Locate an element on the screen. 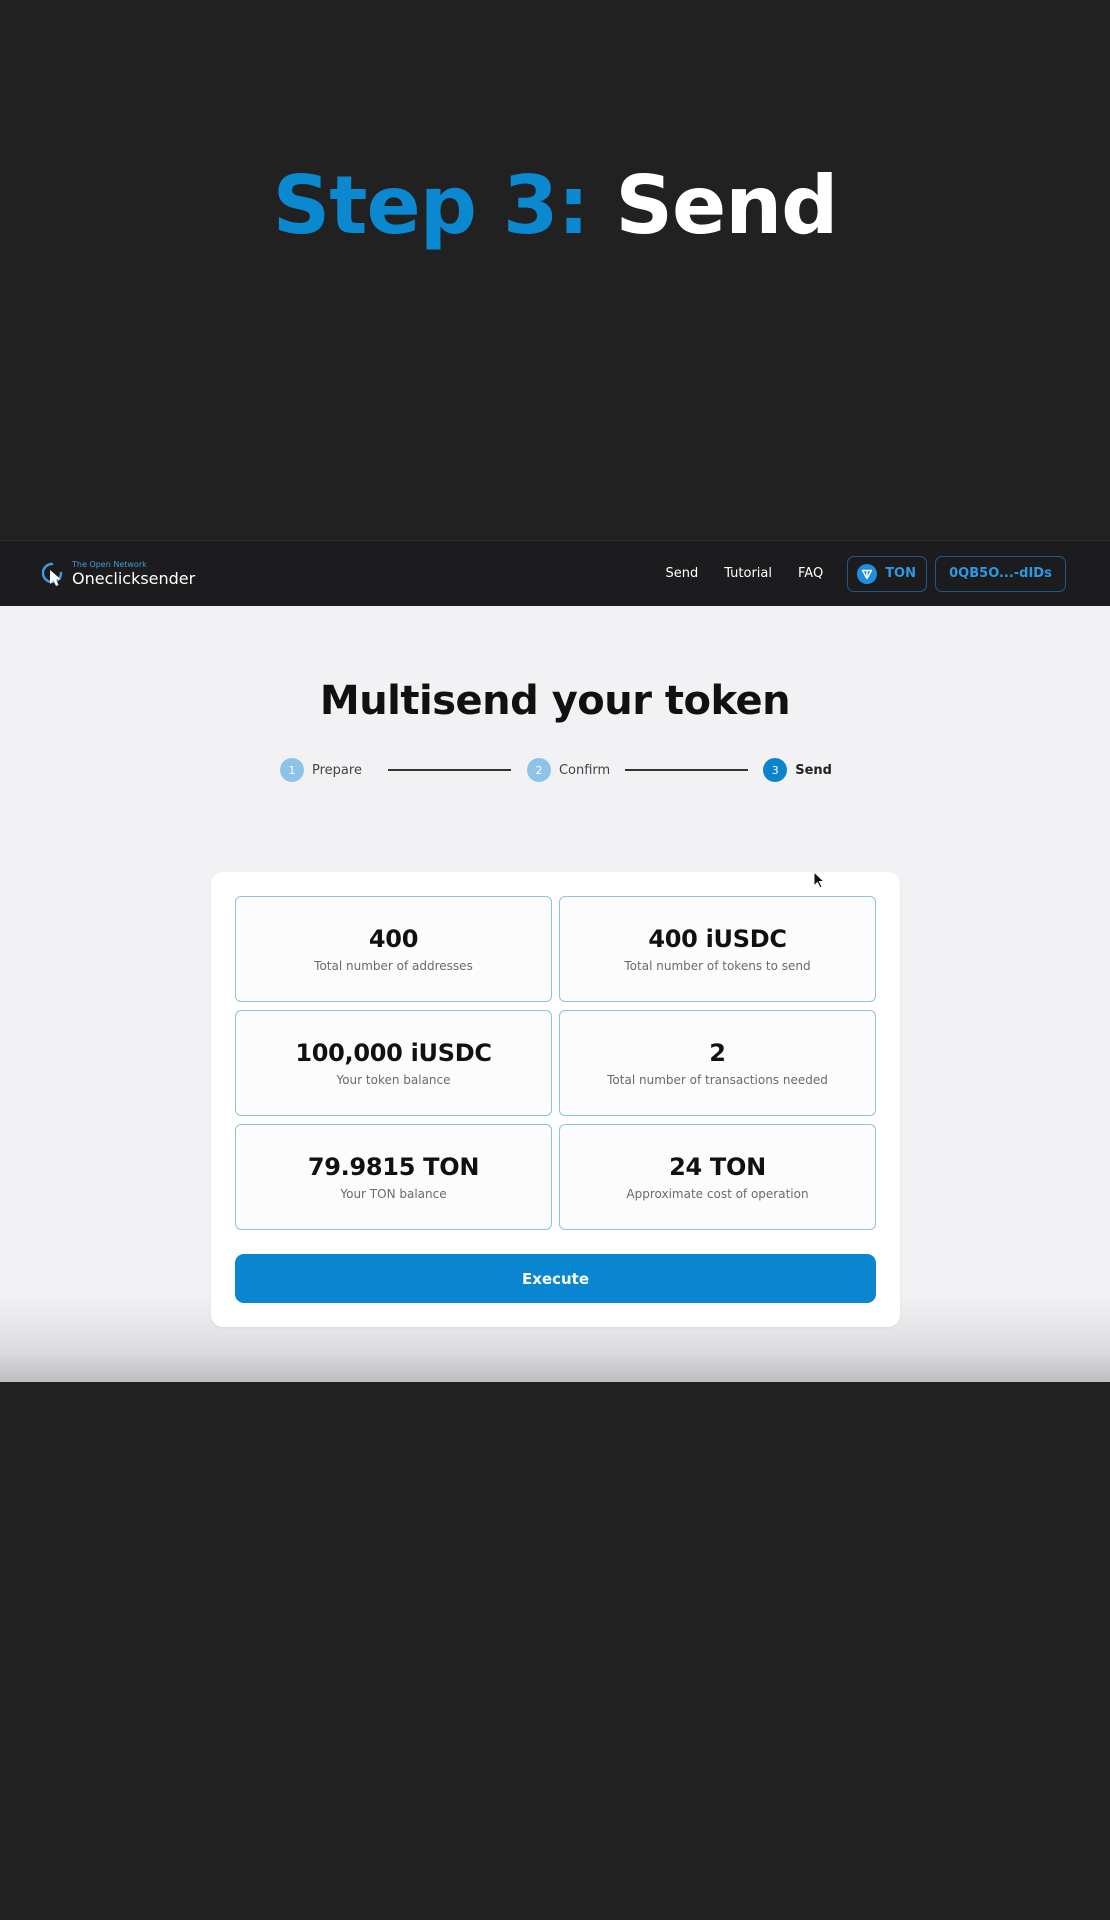 This screenshot has width=1110, height=1920. stat-value: 400 is located at coordinates (393, 939).